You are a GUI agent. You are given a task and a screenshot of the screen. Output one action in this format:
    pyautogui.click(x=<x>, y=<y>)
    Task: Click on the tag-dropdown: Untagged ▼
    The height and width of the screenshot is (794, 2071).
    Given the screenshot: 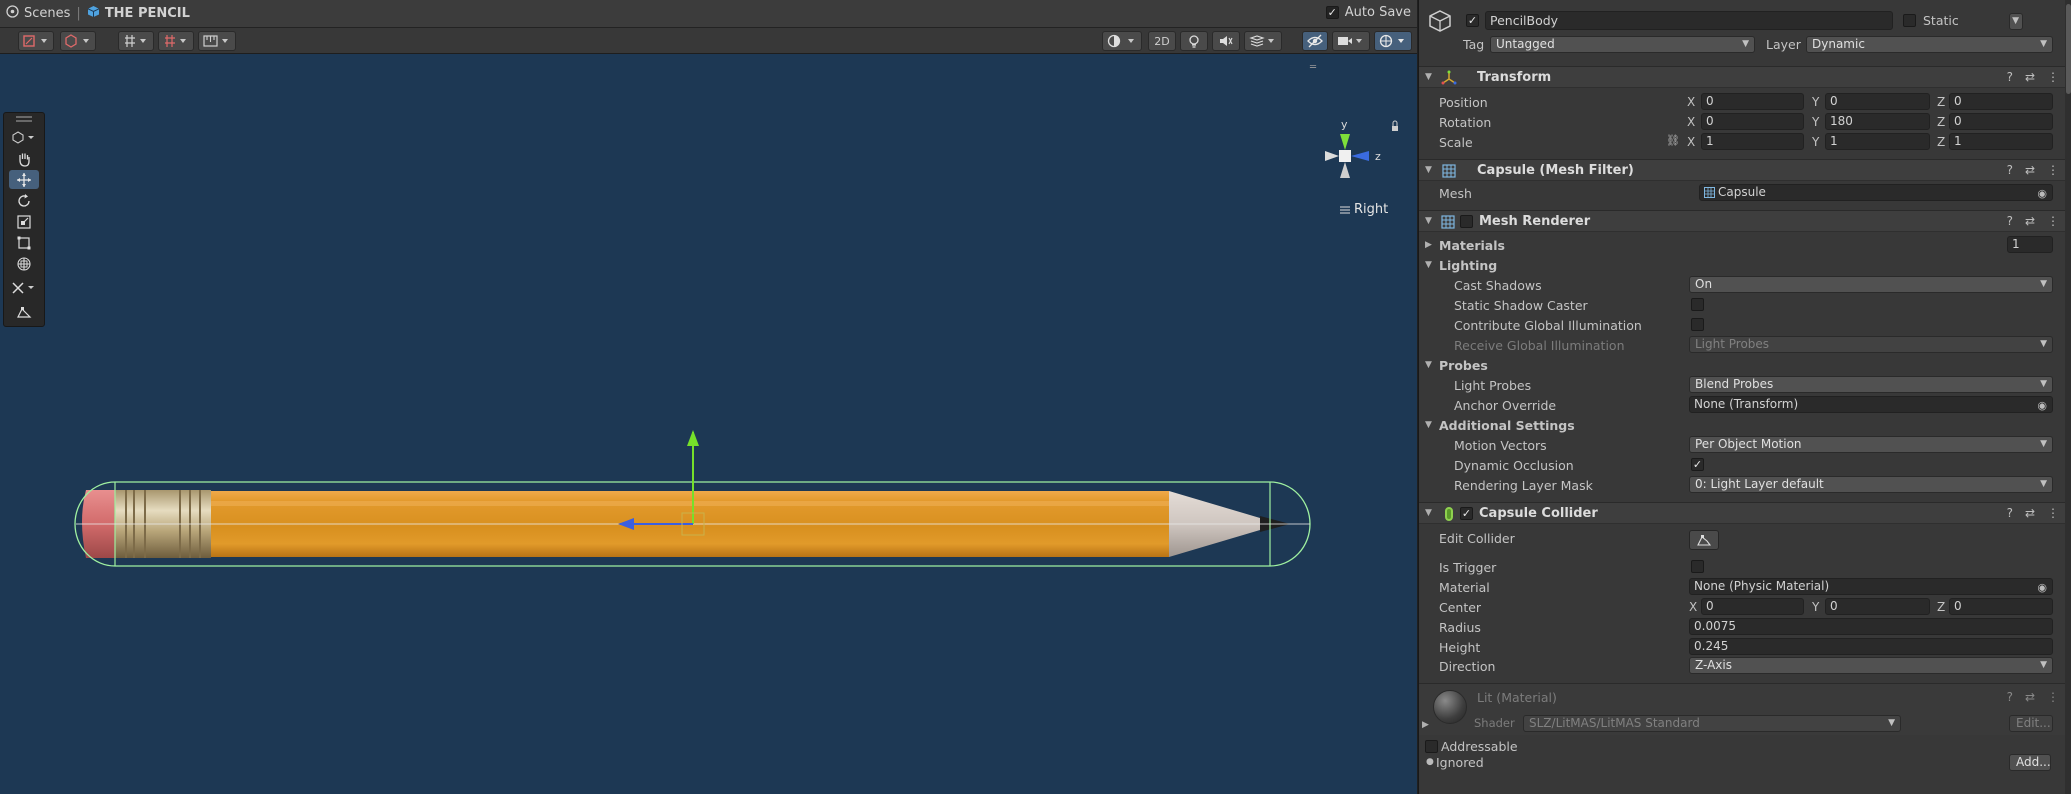 What is the action you would take?
    pyautogui.click(x=1622, y=44)
    